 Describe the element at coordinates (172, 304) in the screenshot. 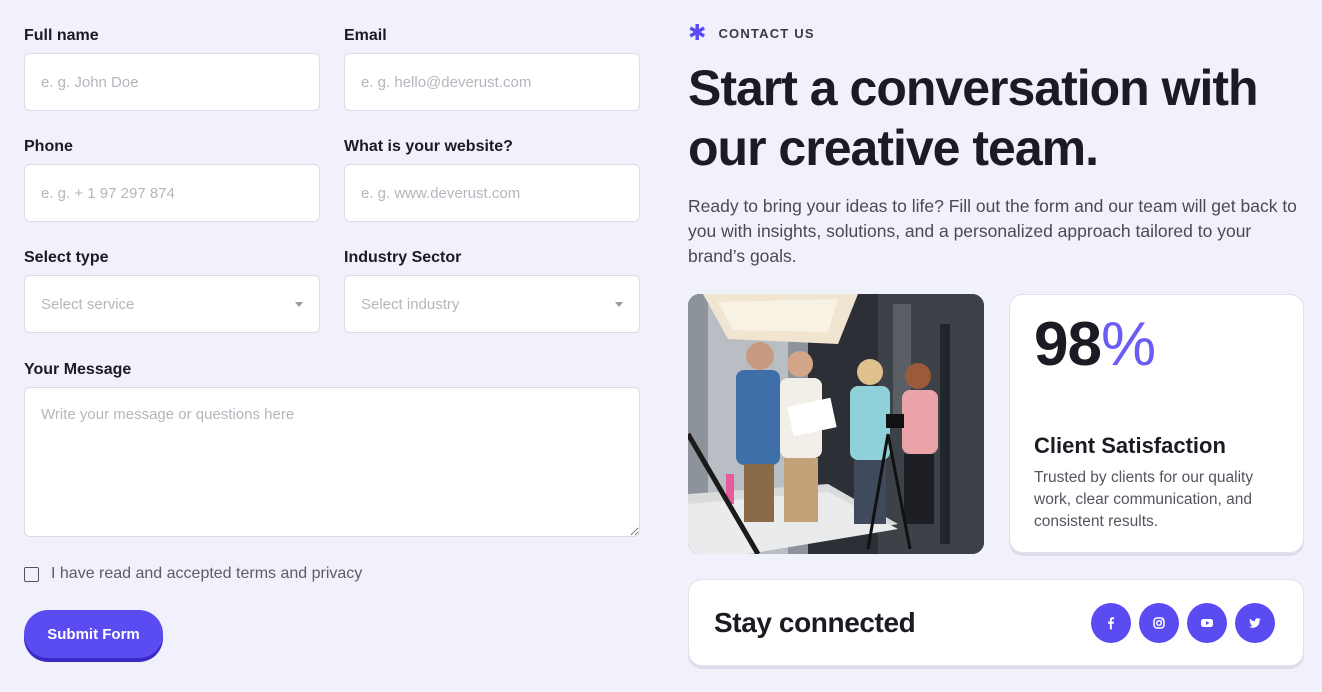

I see `service-select: Select service` at that location.